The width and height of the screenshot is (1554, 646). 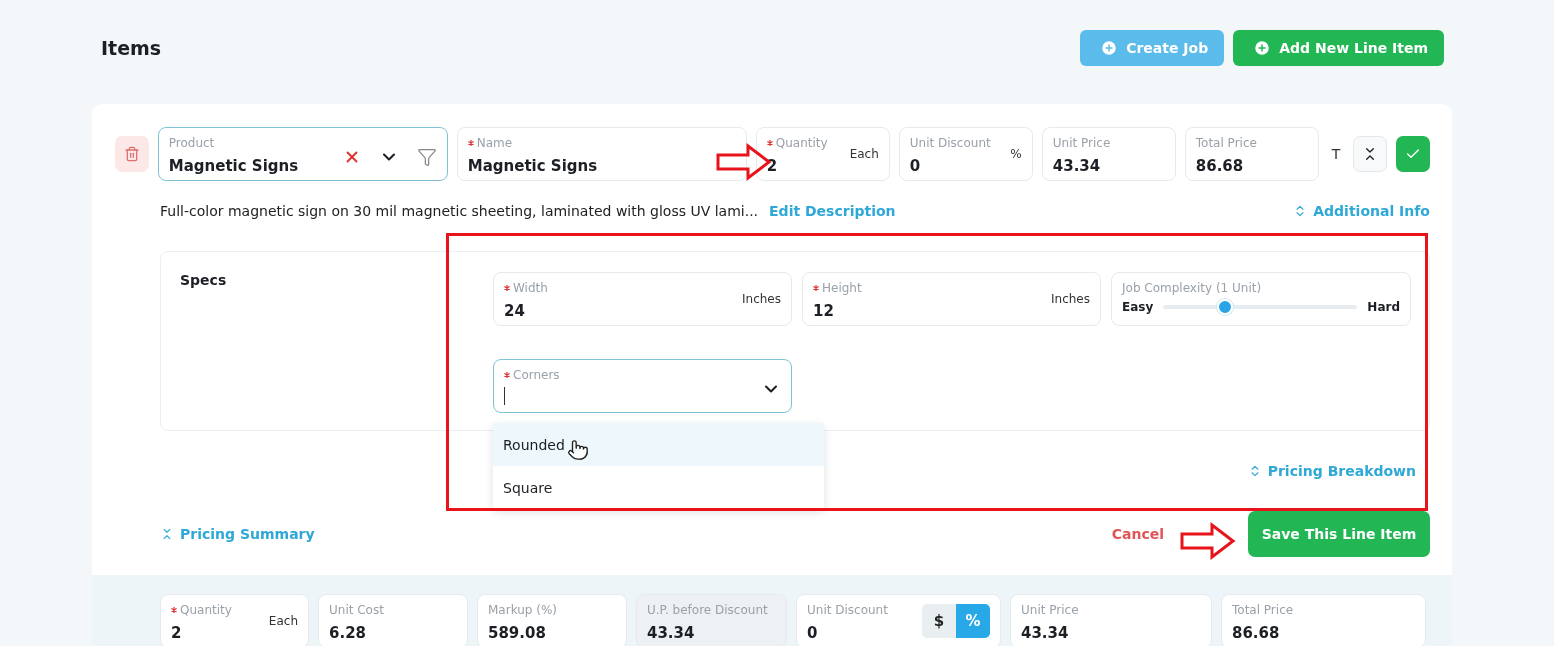 What do you see at coordinates (898, 620) in the screenshot?
I see `input-field: Unit Discount 0 $ %` at bounding box center [898, 620].